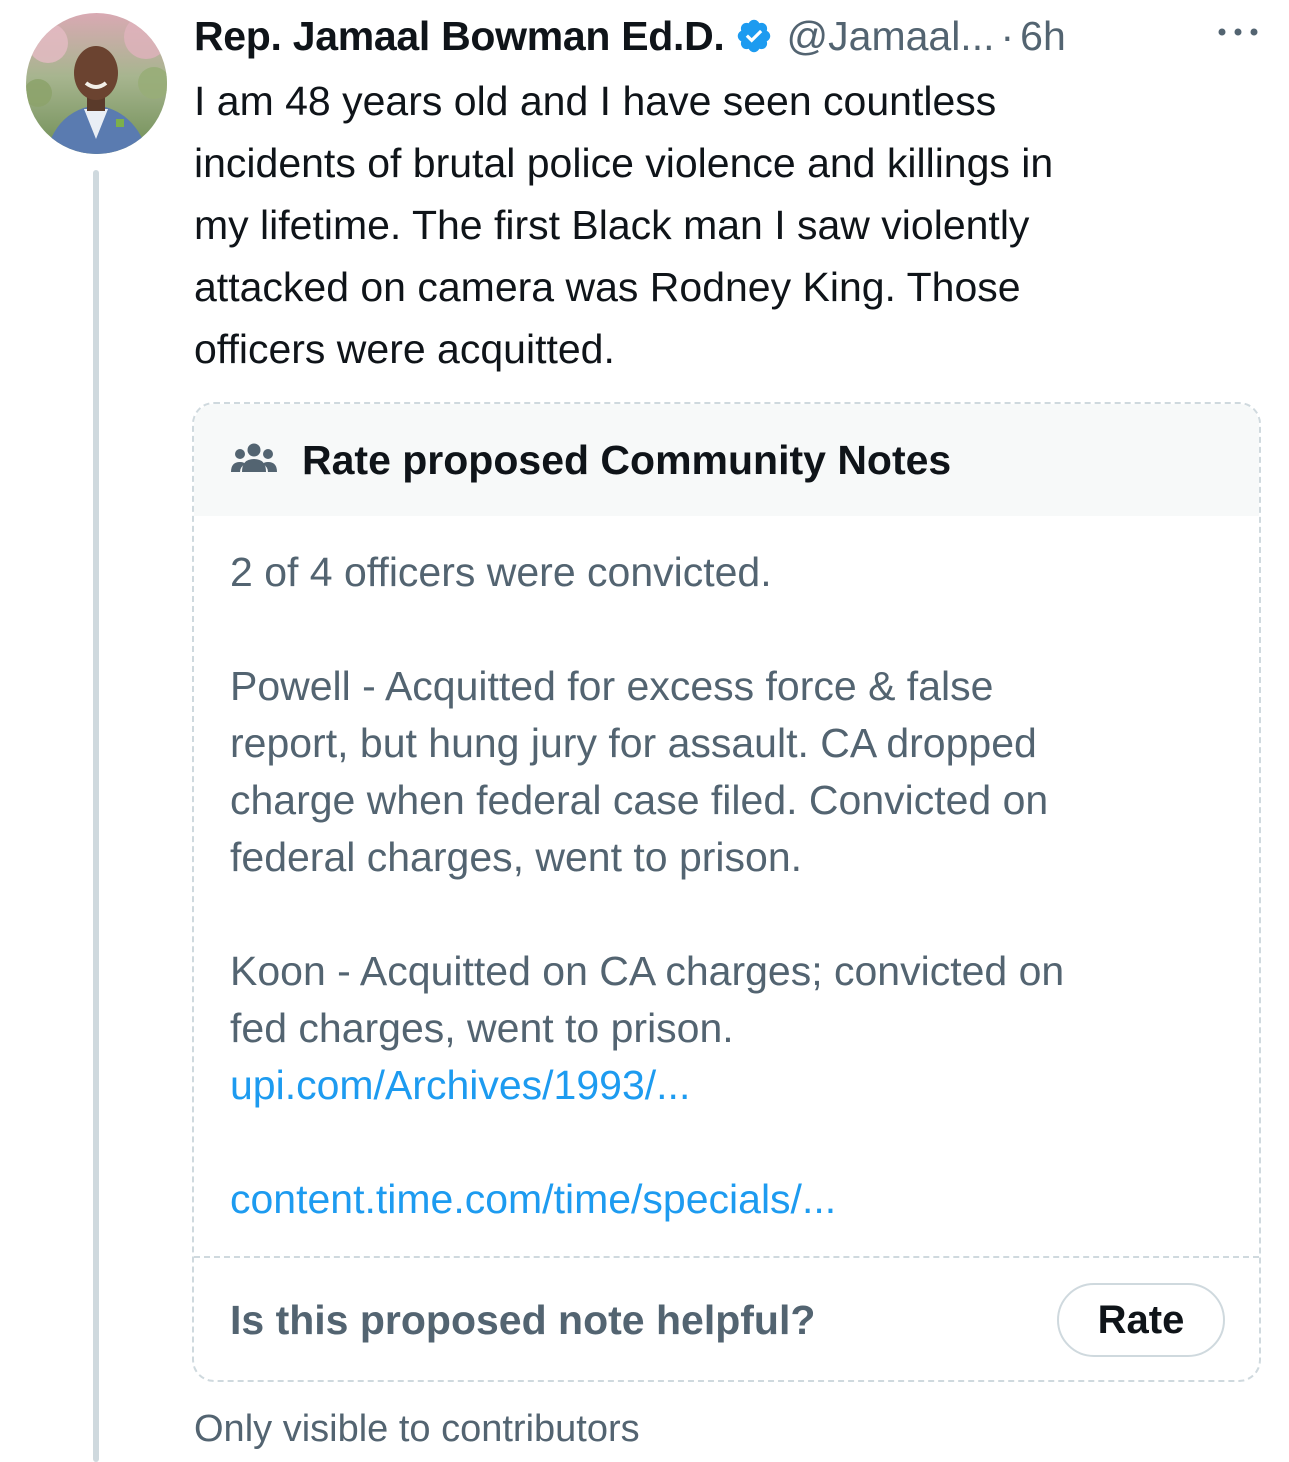 This screenshot has height=1462, width=1289. I want to click on note-summary: 2 of 4 officers were convicted., so click(501, 572).